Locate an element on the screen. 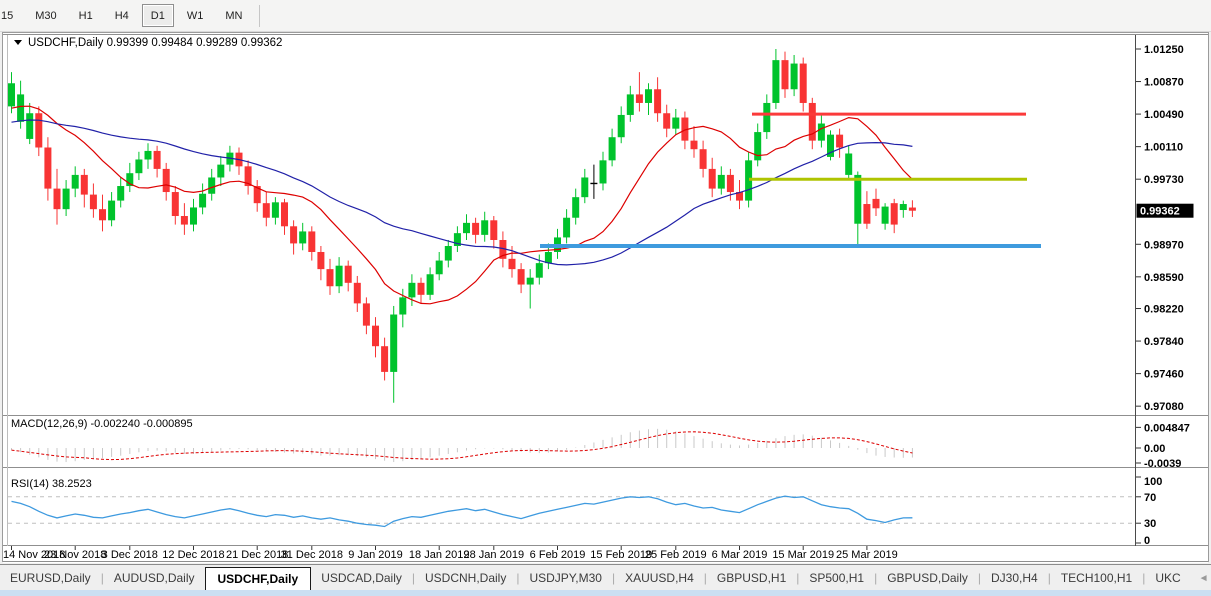 The image size is (1211, 596). price-tick-label: 0.97080 is located at coordinates (1164, 407).